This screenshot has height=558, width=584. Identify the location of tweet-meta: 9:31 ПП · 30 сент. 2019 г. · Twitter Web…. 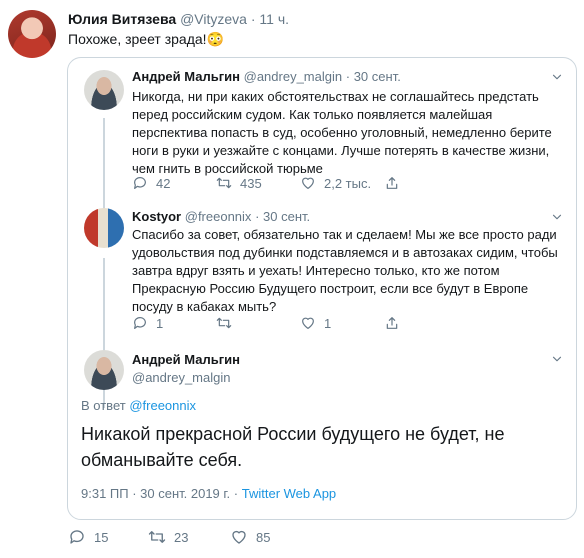
(208, 493).